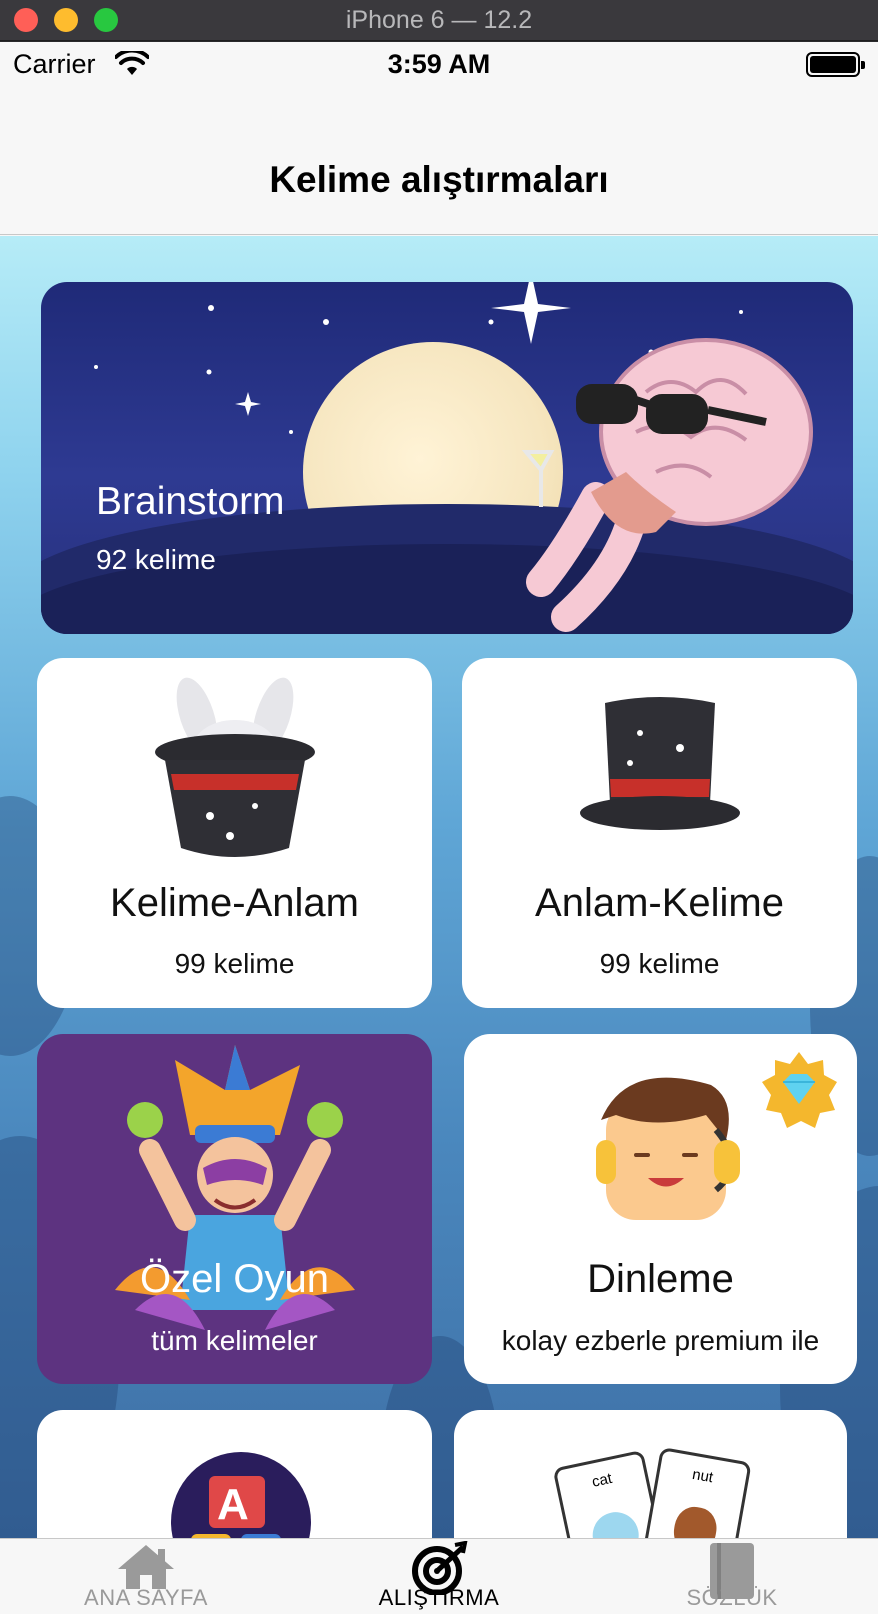  I want to click on window-titlebar: iPhone 6 — 12.2, so click(439, 20).